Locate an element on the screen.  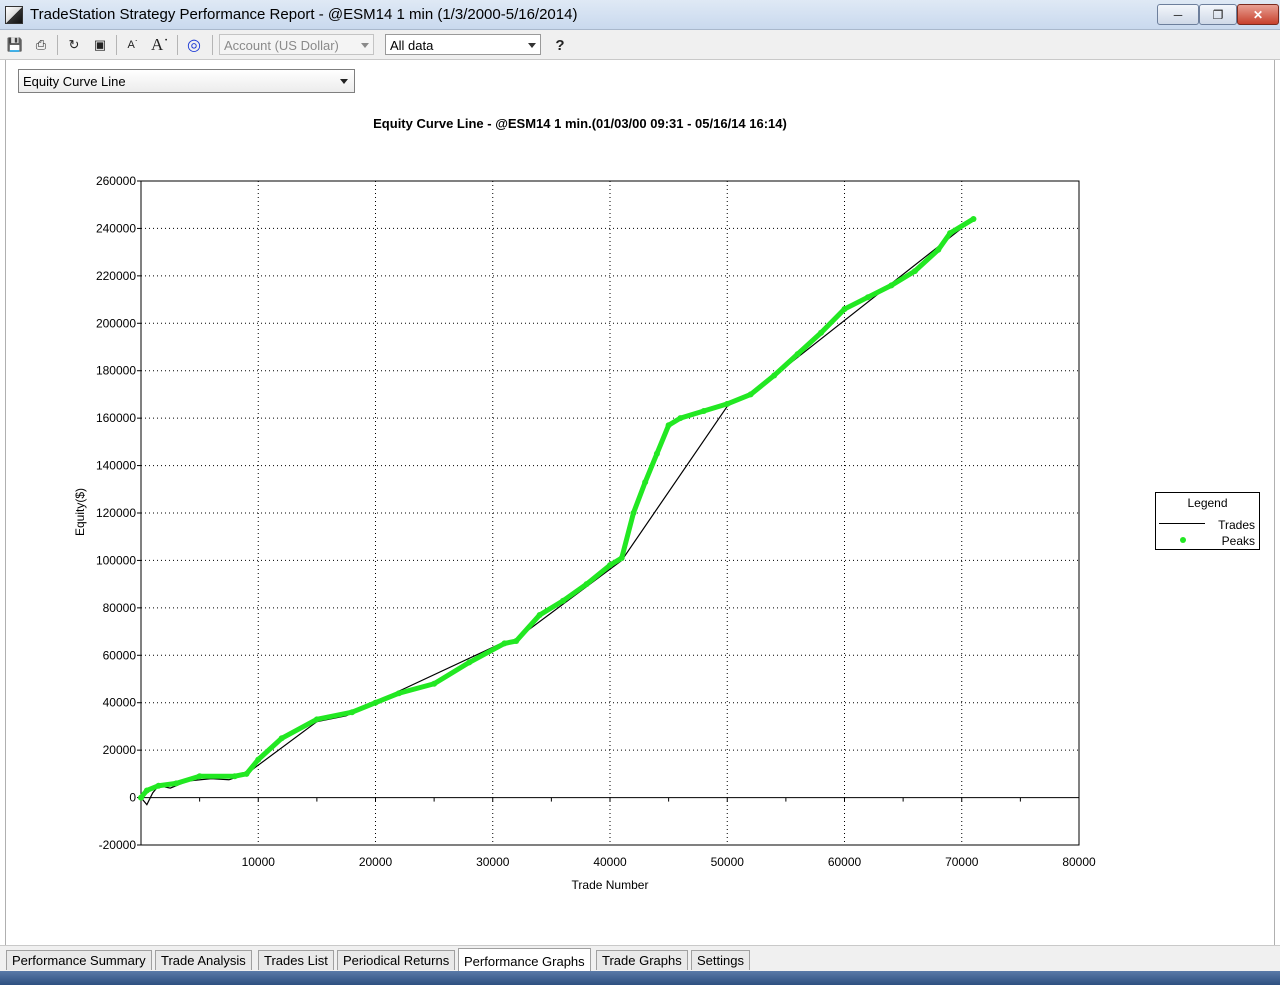
y-tick-label: 200000 is located at coordinates (116, 323).